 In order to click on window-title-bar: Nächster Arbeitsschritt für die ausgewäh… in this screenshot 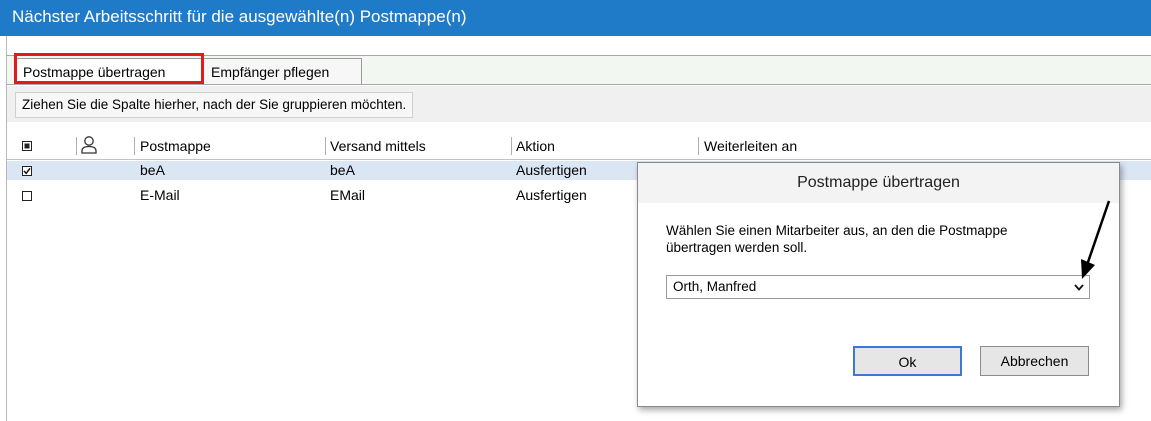, I will do `click(575, 18)`.